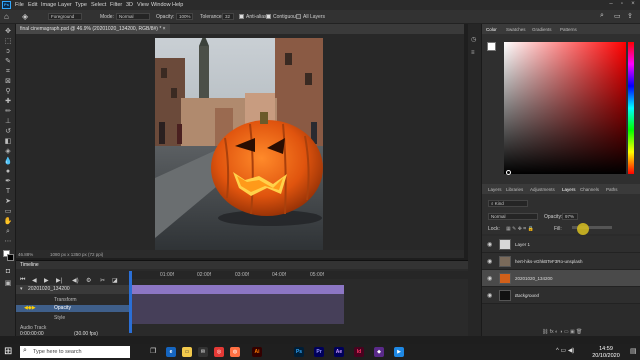  I want to click on clock-date: 20/10/2020, so click(606, 356).